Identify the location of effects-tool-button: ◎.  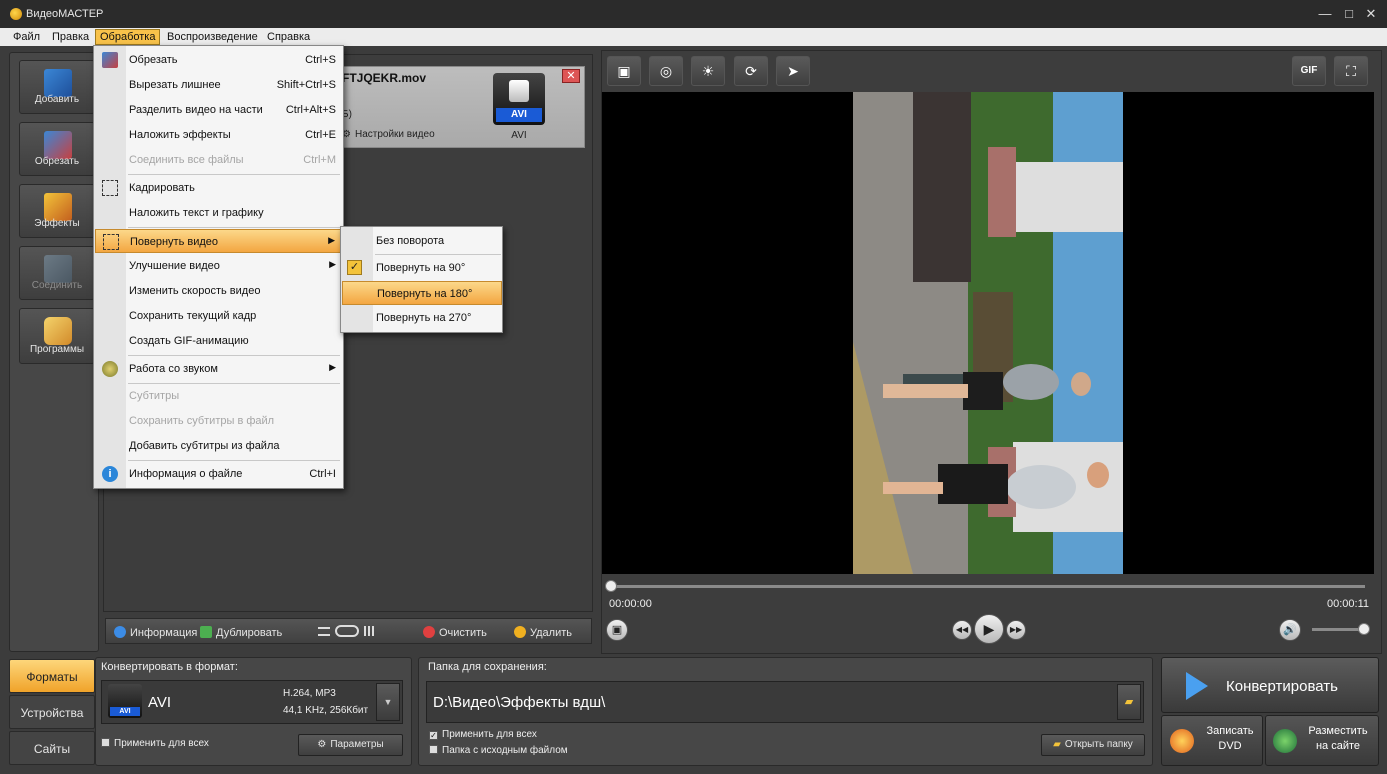
(666, 71).